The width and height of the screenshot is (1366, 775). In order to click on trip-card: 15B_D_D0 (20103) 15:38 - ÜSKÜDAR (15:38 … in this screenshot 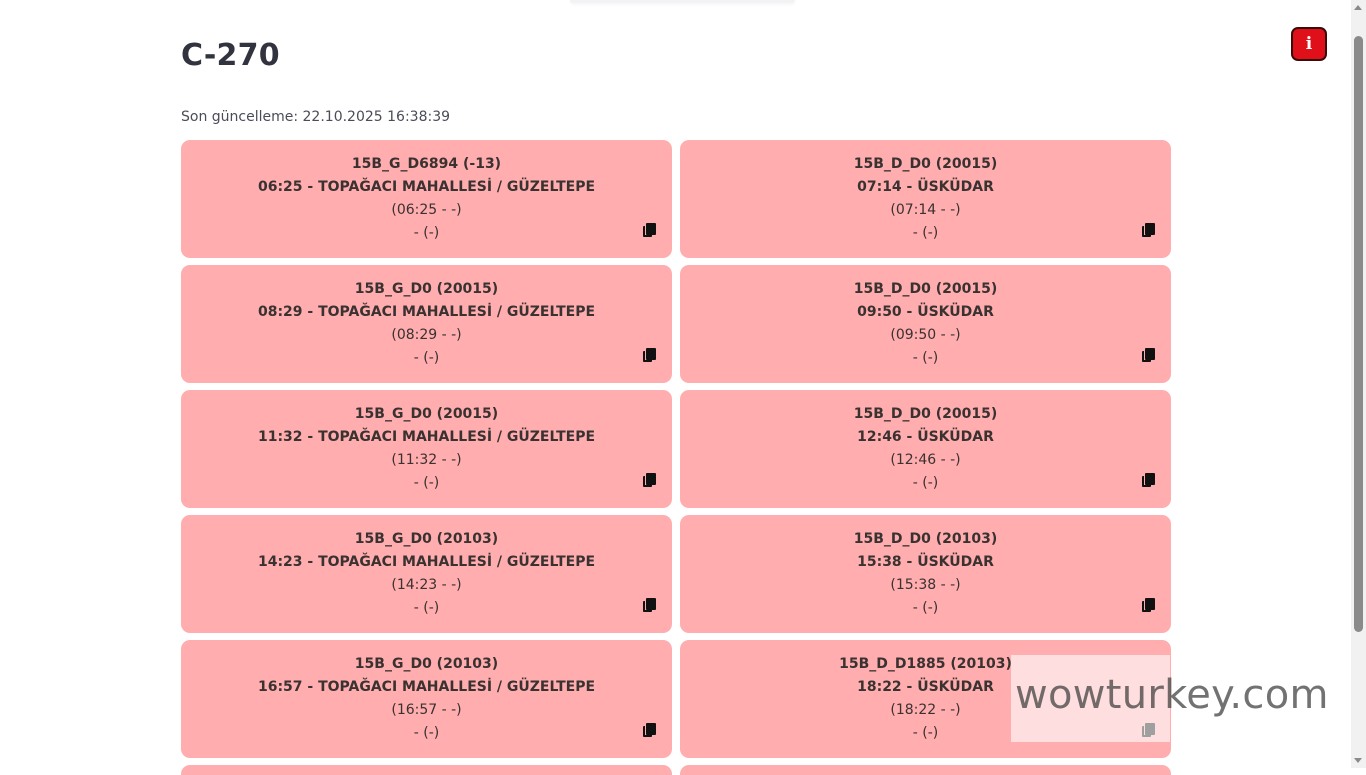, I will do `click(925, 574)`.